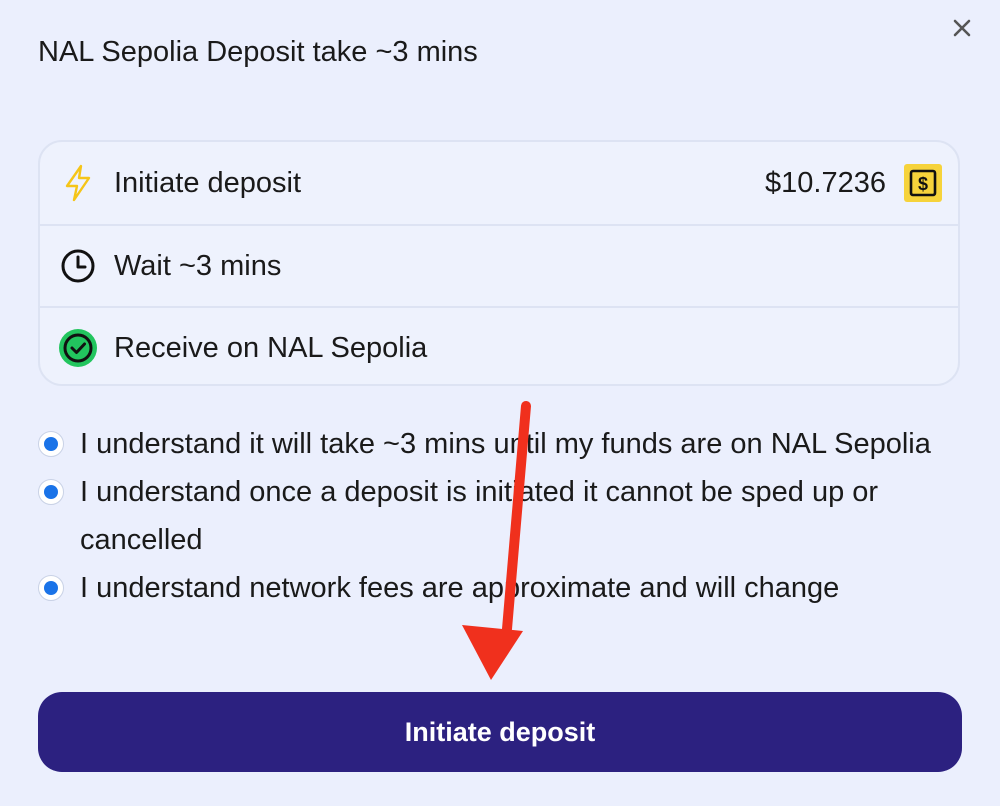 The image size is (1000, 806). What do you see at coordinates (825, 183) in the screenshot?
I see `deposit-amount: $10.7236` at bounding box center [825, 183].